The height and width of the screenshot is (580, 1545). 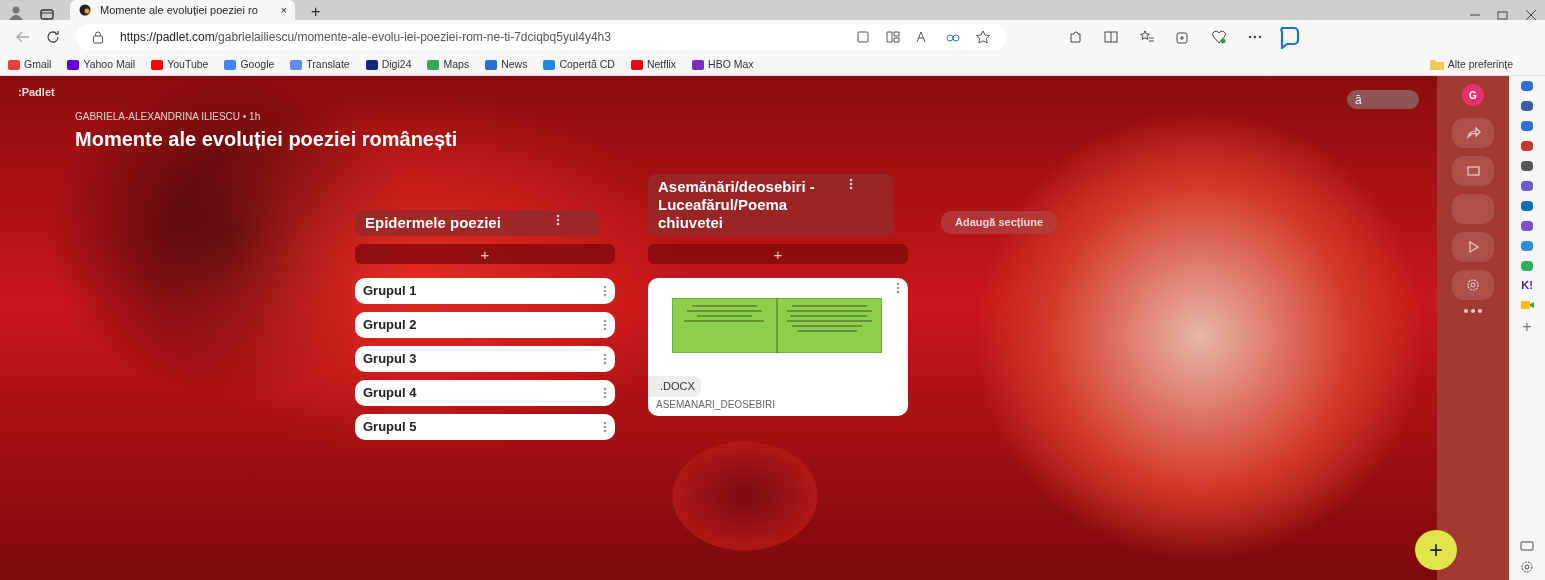 I want to click on more-icon, so click(x=1473, y=311).